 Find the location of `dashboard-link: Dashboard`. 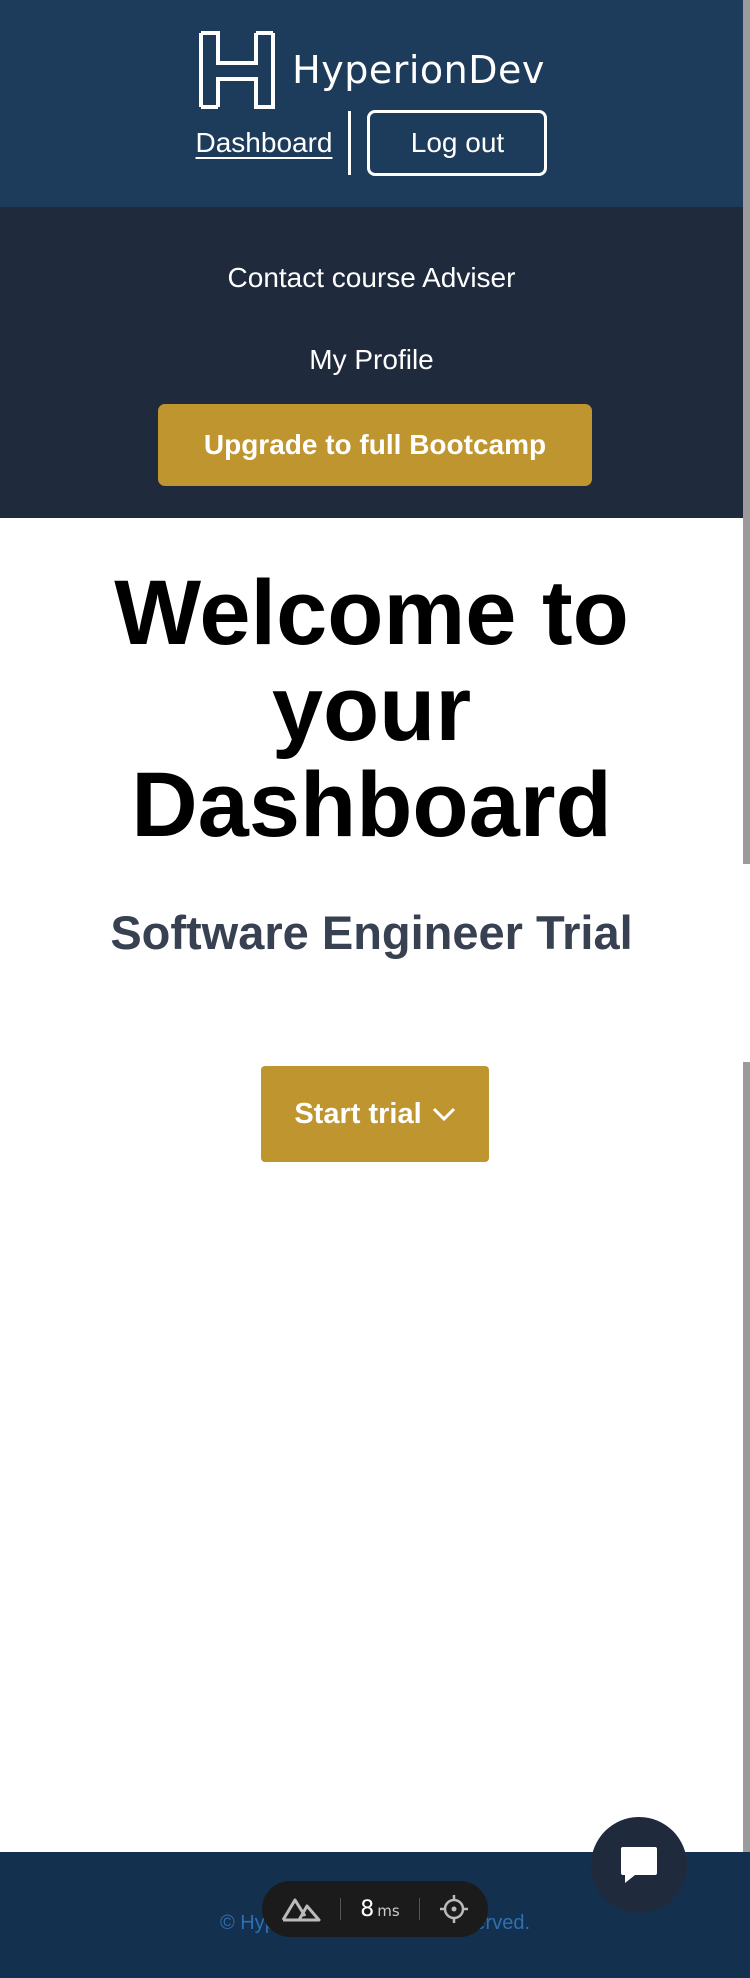

dashboard-link: Dashboard is located at coordinates (264, 143).